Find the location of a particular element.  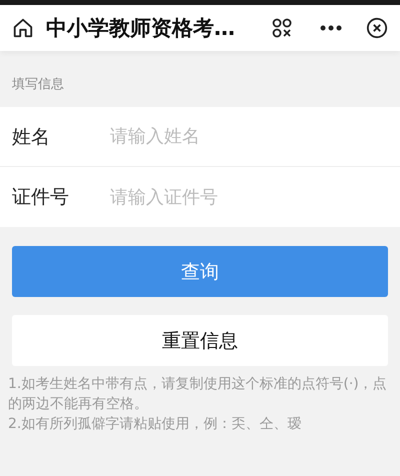

note-text: 1.如考生姓名中带有点，请复制使用这个标准的点符号(·)，点的两边不能再有空格。 is located at coordinates (198, 394).